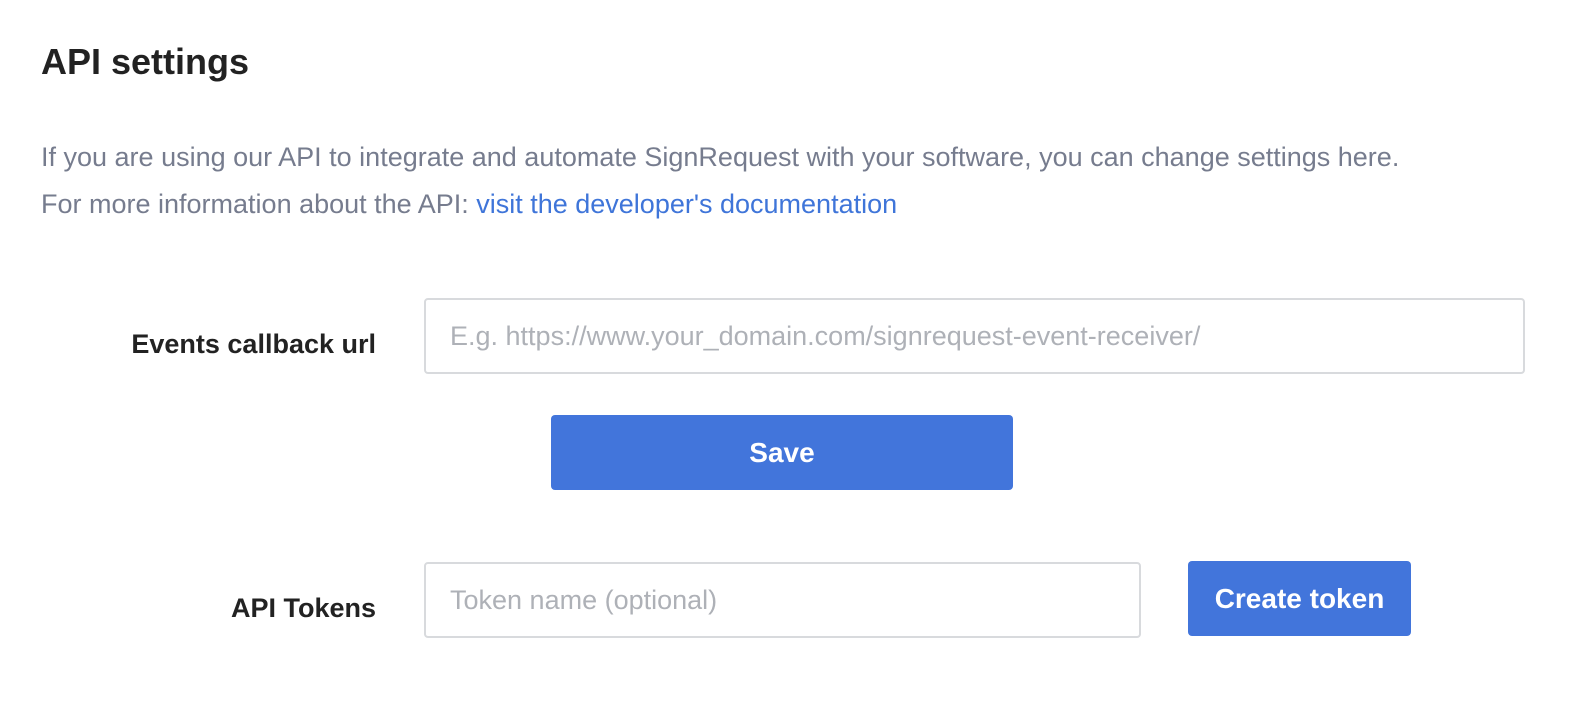 The height and width of the screenshot is (712, 1594). Describe the element at coordinates (253, 344) in the screenshot. I see `events-callback-url-label: Events callback url` at that location.